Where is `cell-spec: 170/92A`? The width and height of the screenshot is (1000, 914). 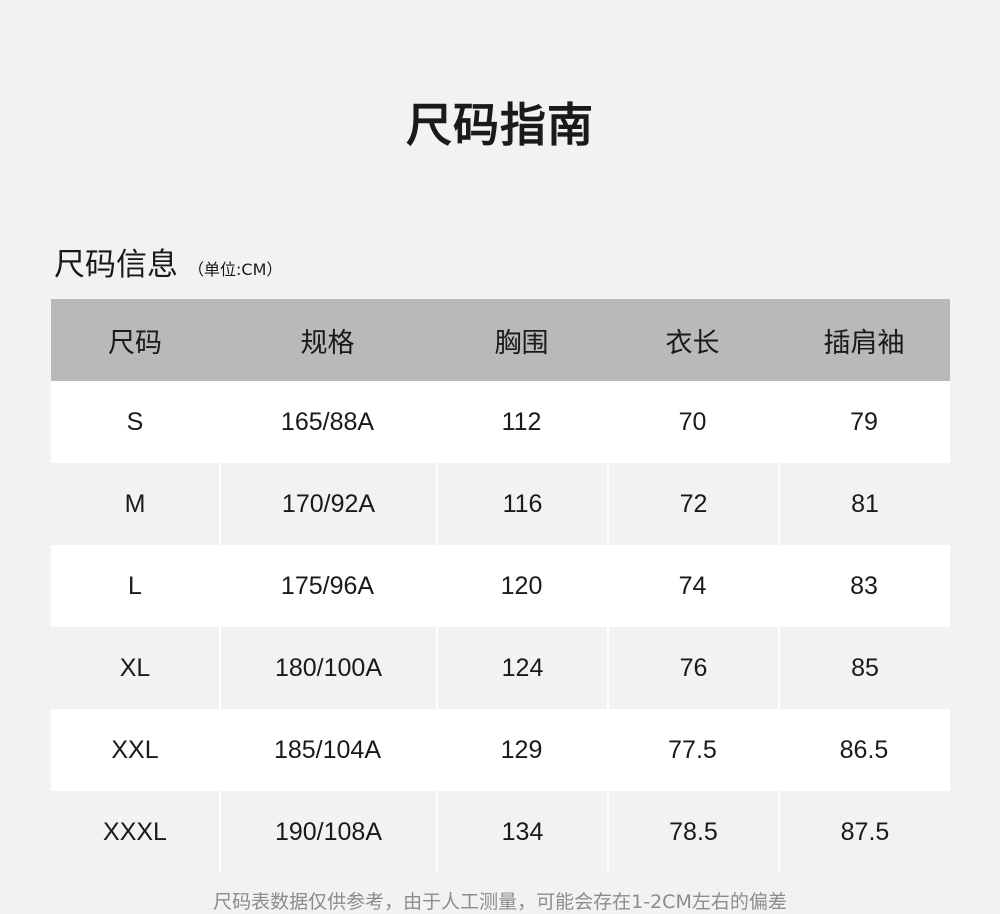
cell-spec: 170/92A is located at coordinates (327, 504).